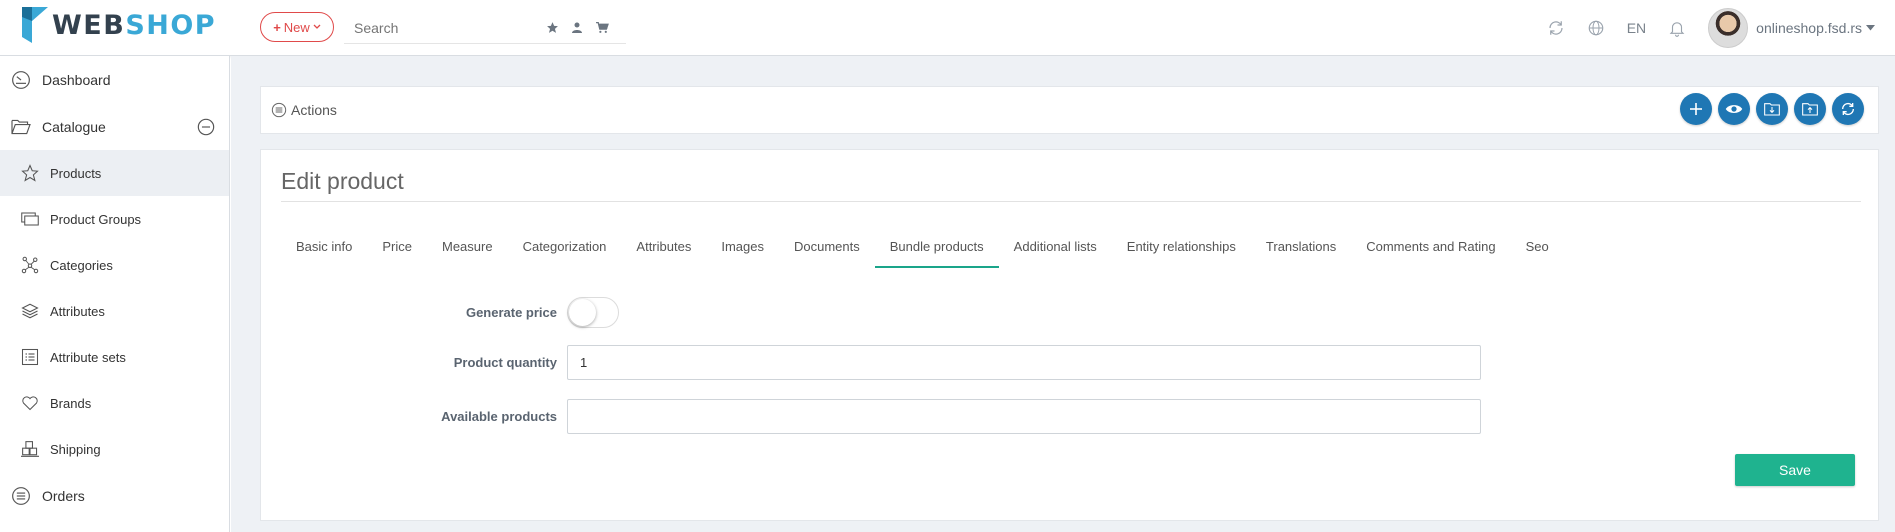  I want to click on folder-upload-icon, so click(1810, 109).